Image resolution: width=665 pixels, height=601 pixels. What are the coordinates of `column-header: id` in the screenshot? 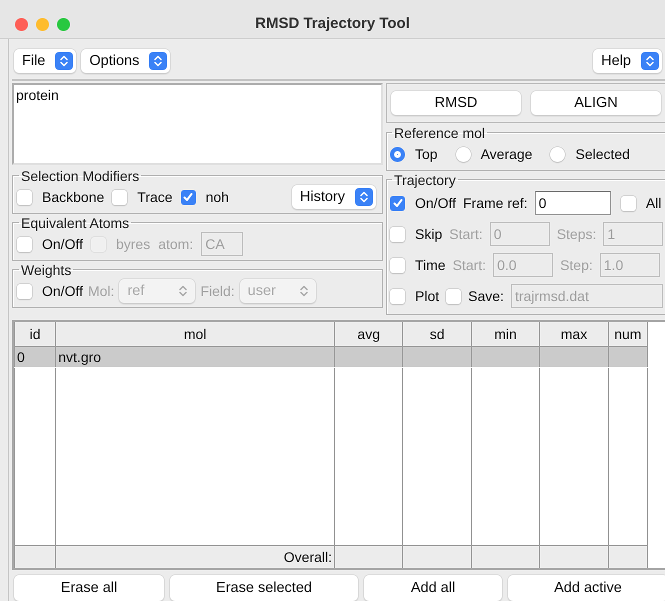 It's located at (35, 334).